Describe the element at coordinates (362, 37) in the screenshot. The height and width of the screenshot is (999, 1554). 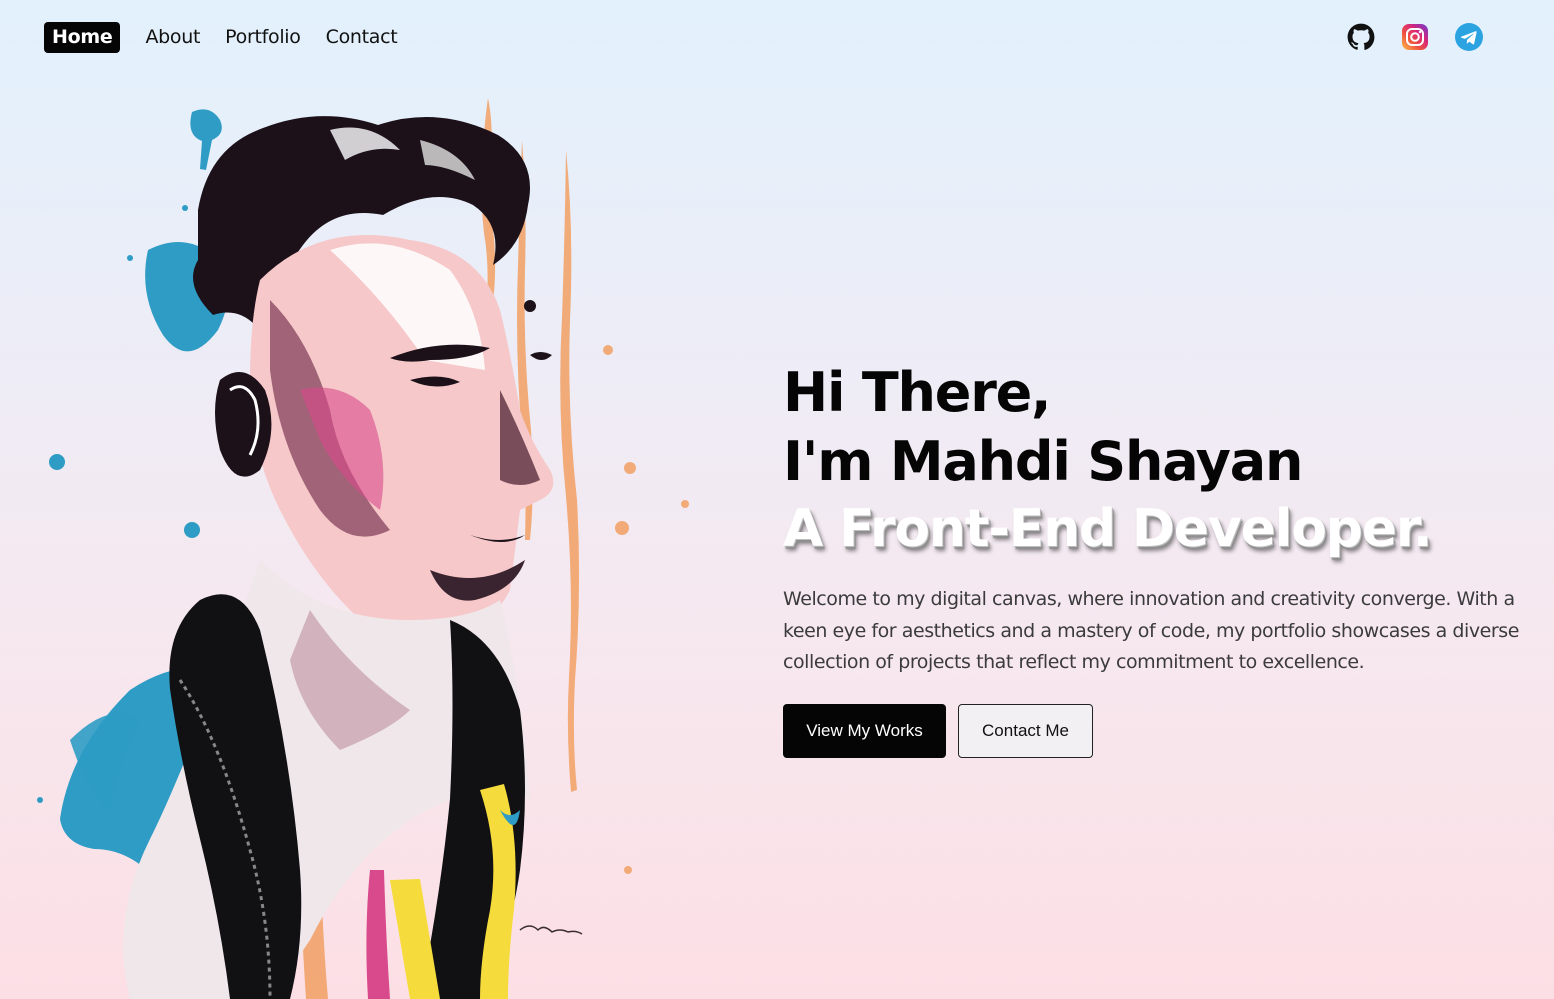
I see `nav-contact-link: Contact` at that location.